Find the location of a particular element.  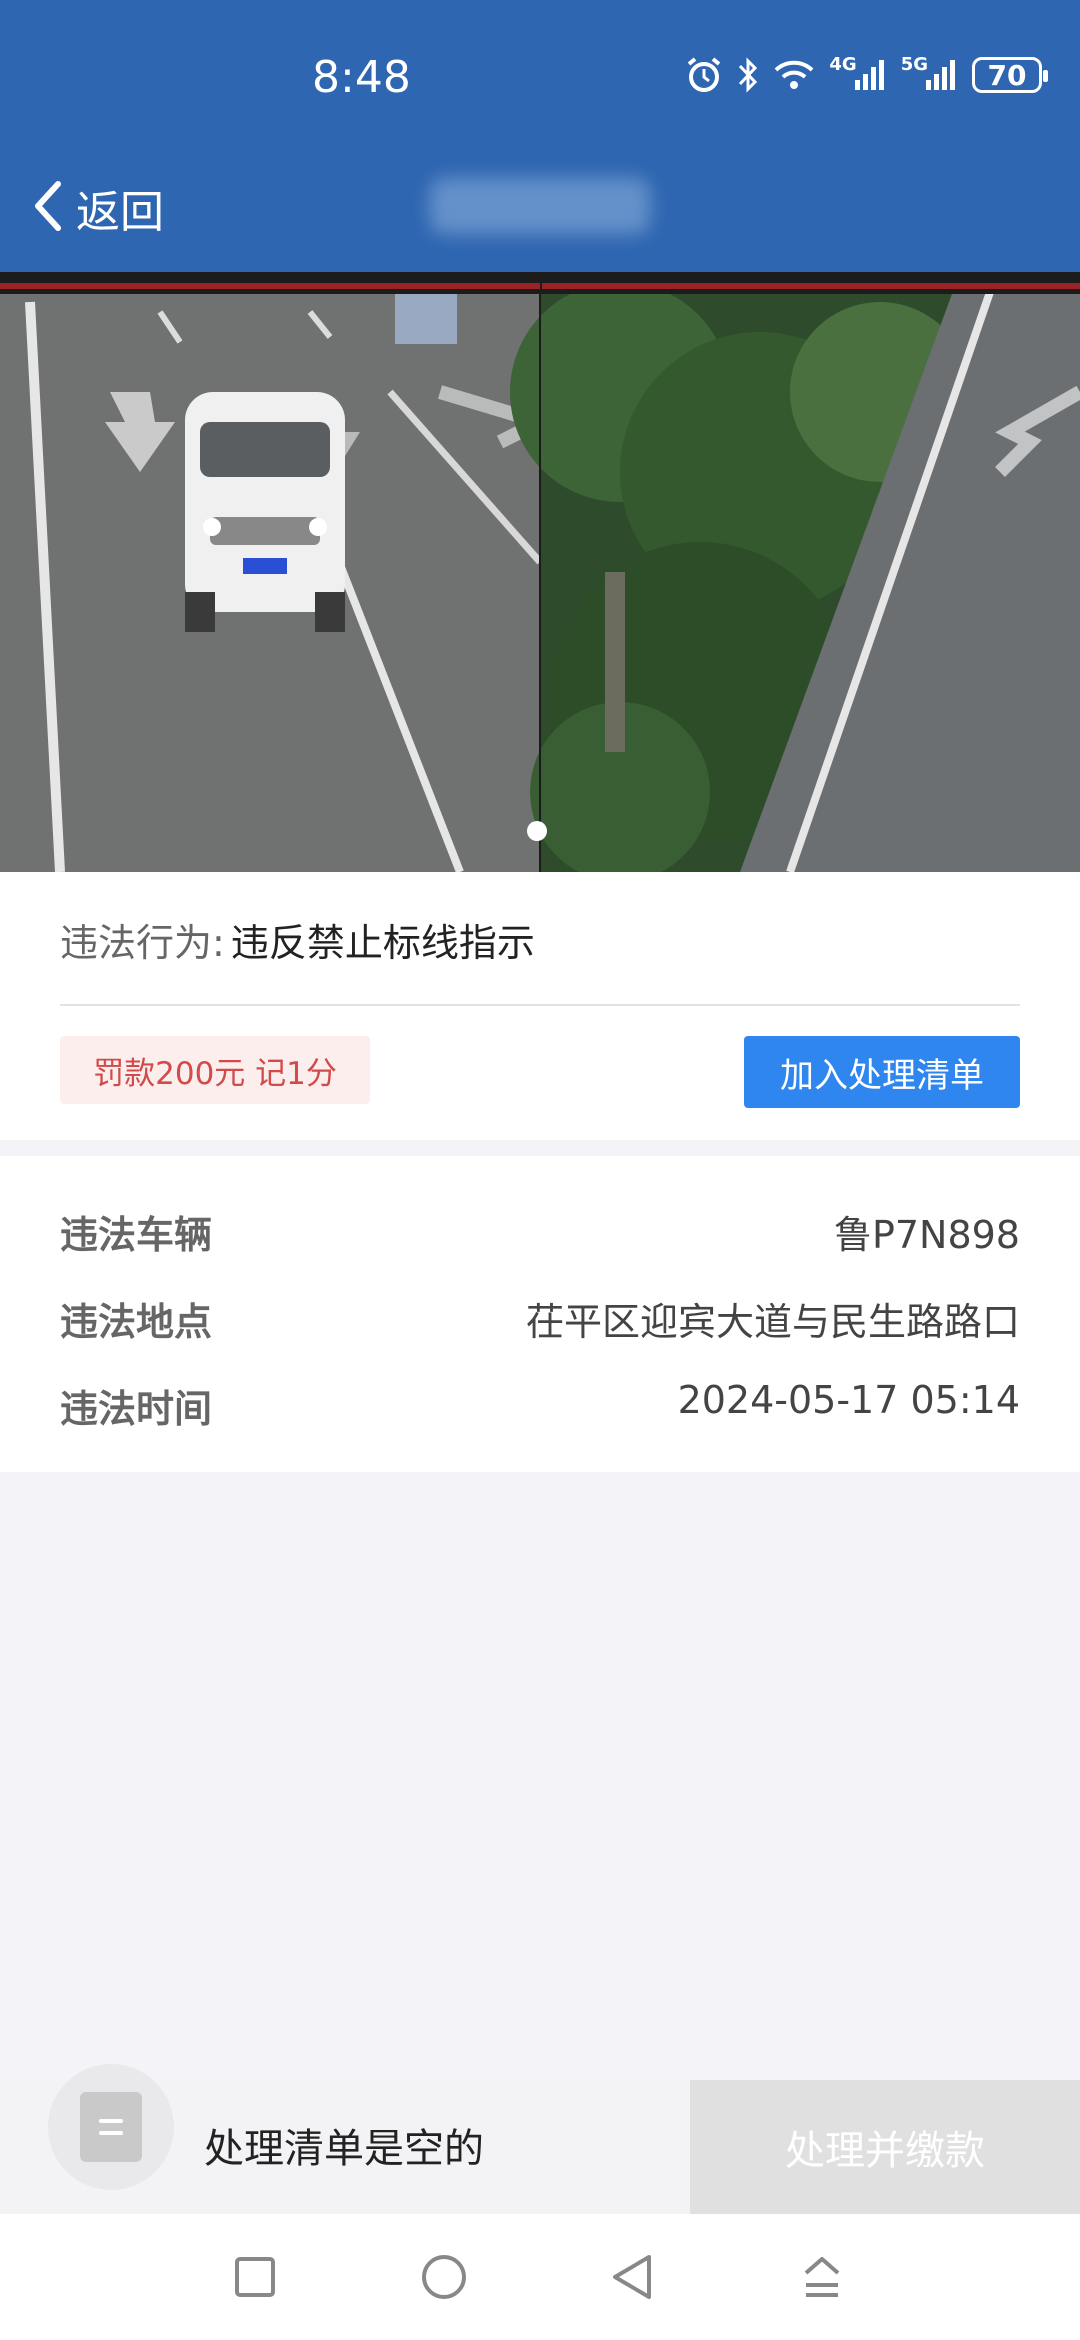

page-title-blurred is located at coordinates (540, 206).